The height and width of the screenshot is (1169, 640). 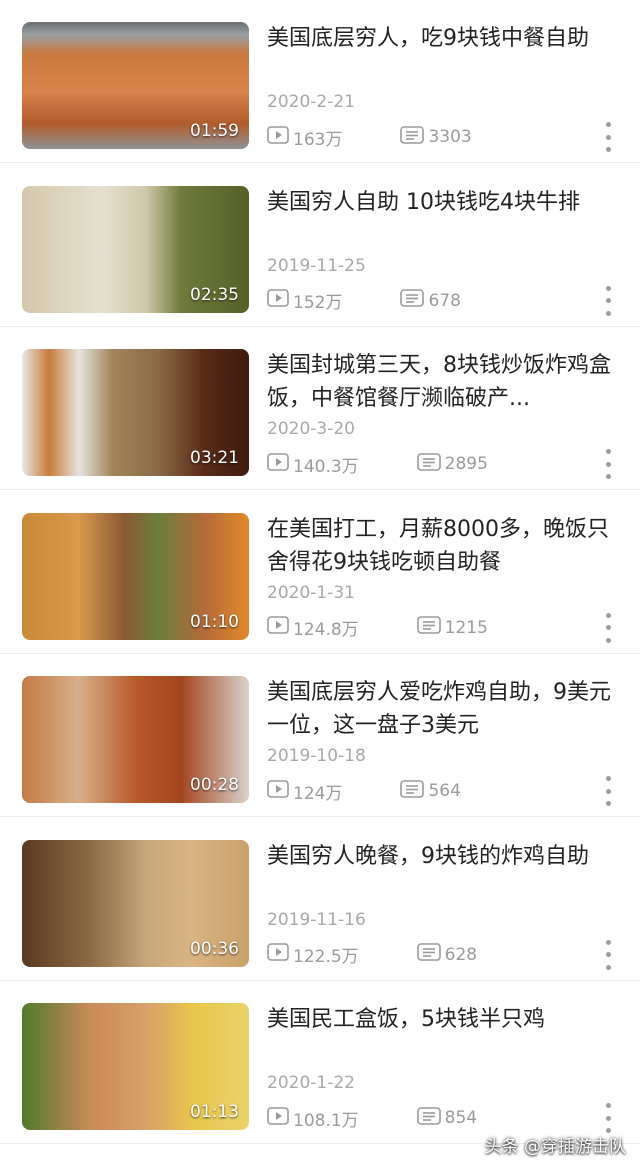 I want to click on view-count: 163万, so click(x=318, y=139).